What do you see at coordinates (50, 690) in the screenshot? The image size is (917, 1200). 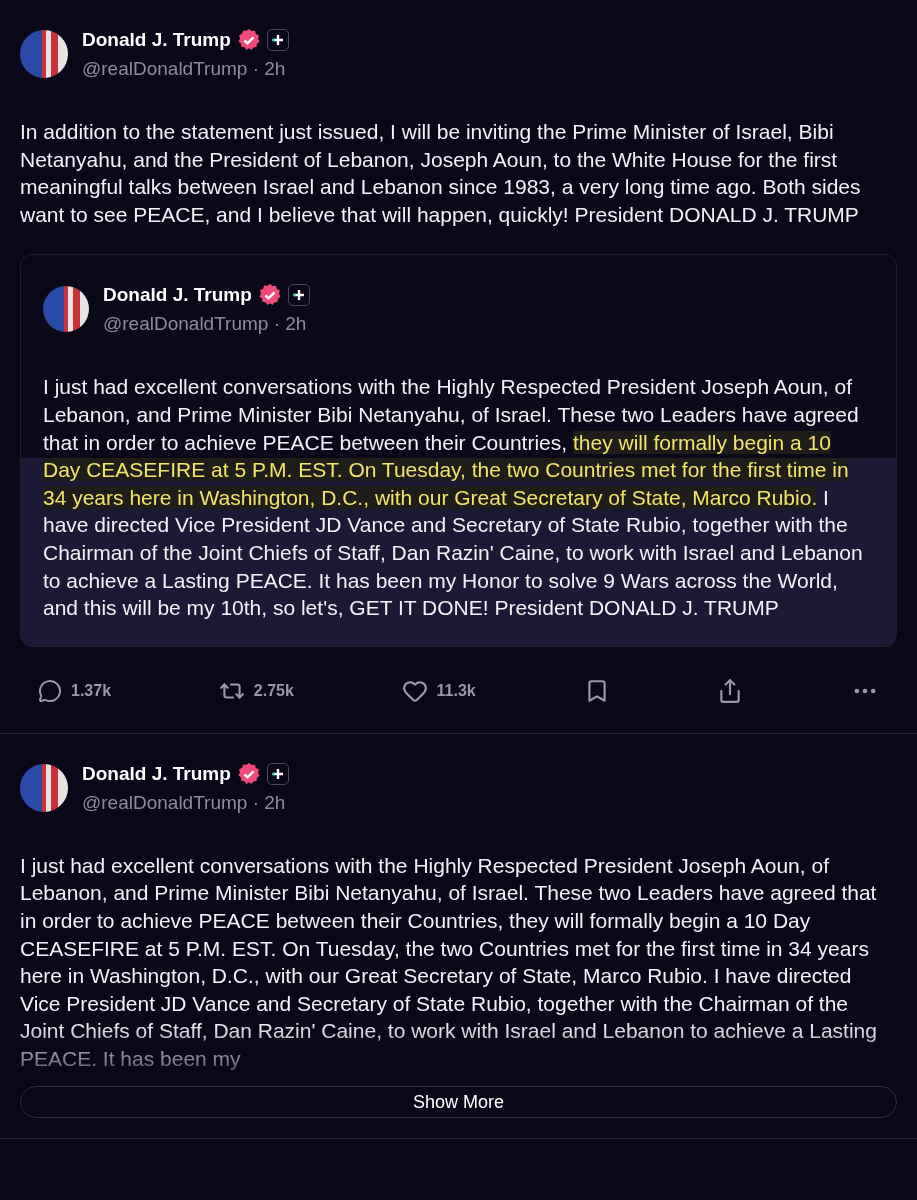 I see `speech-bubble-icon` at bounding box center [50, 690].